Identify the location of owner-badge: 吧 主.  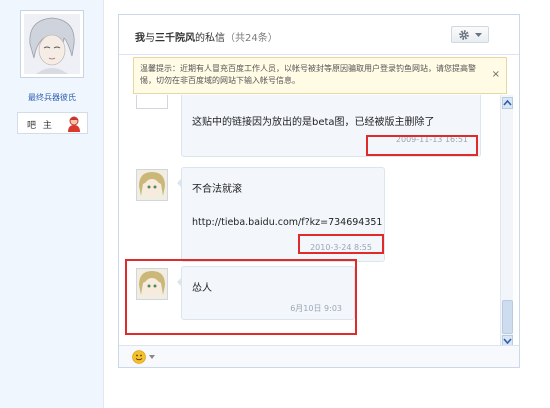
(52, 123).